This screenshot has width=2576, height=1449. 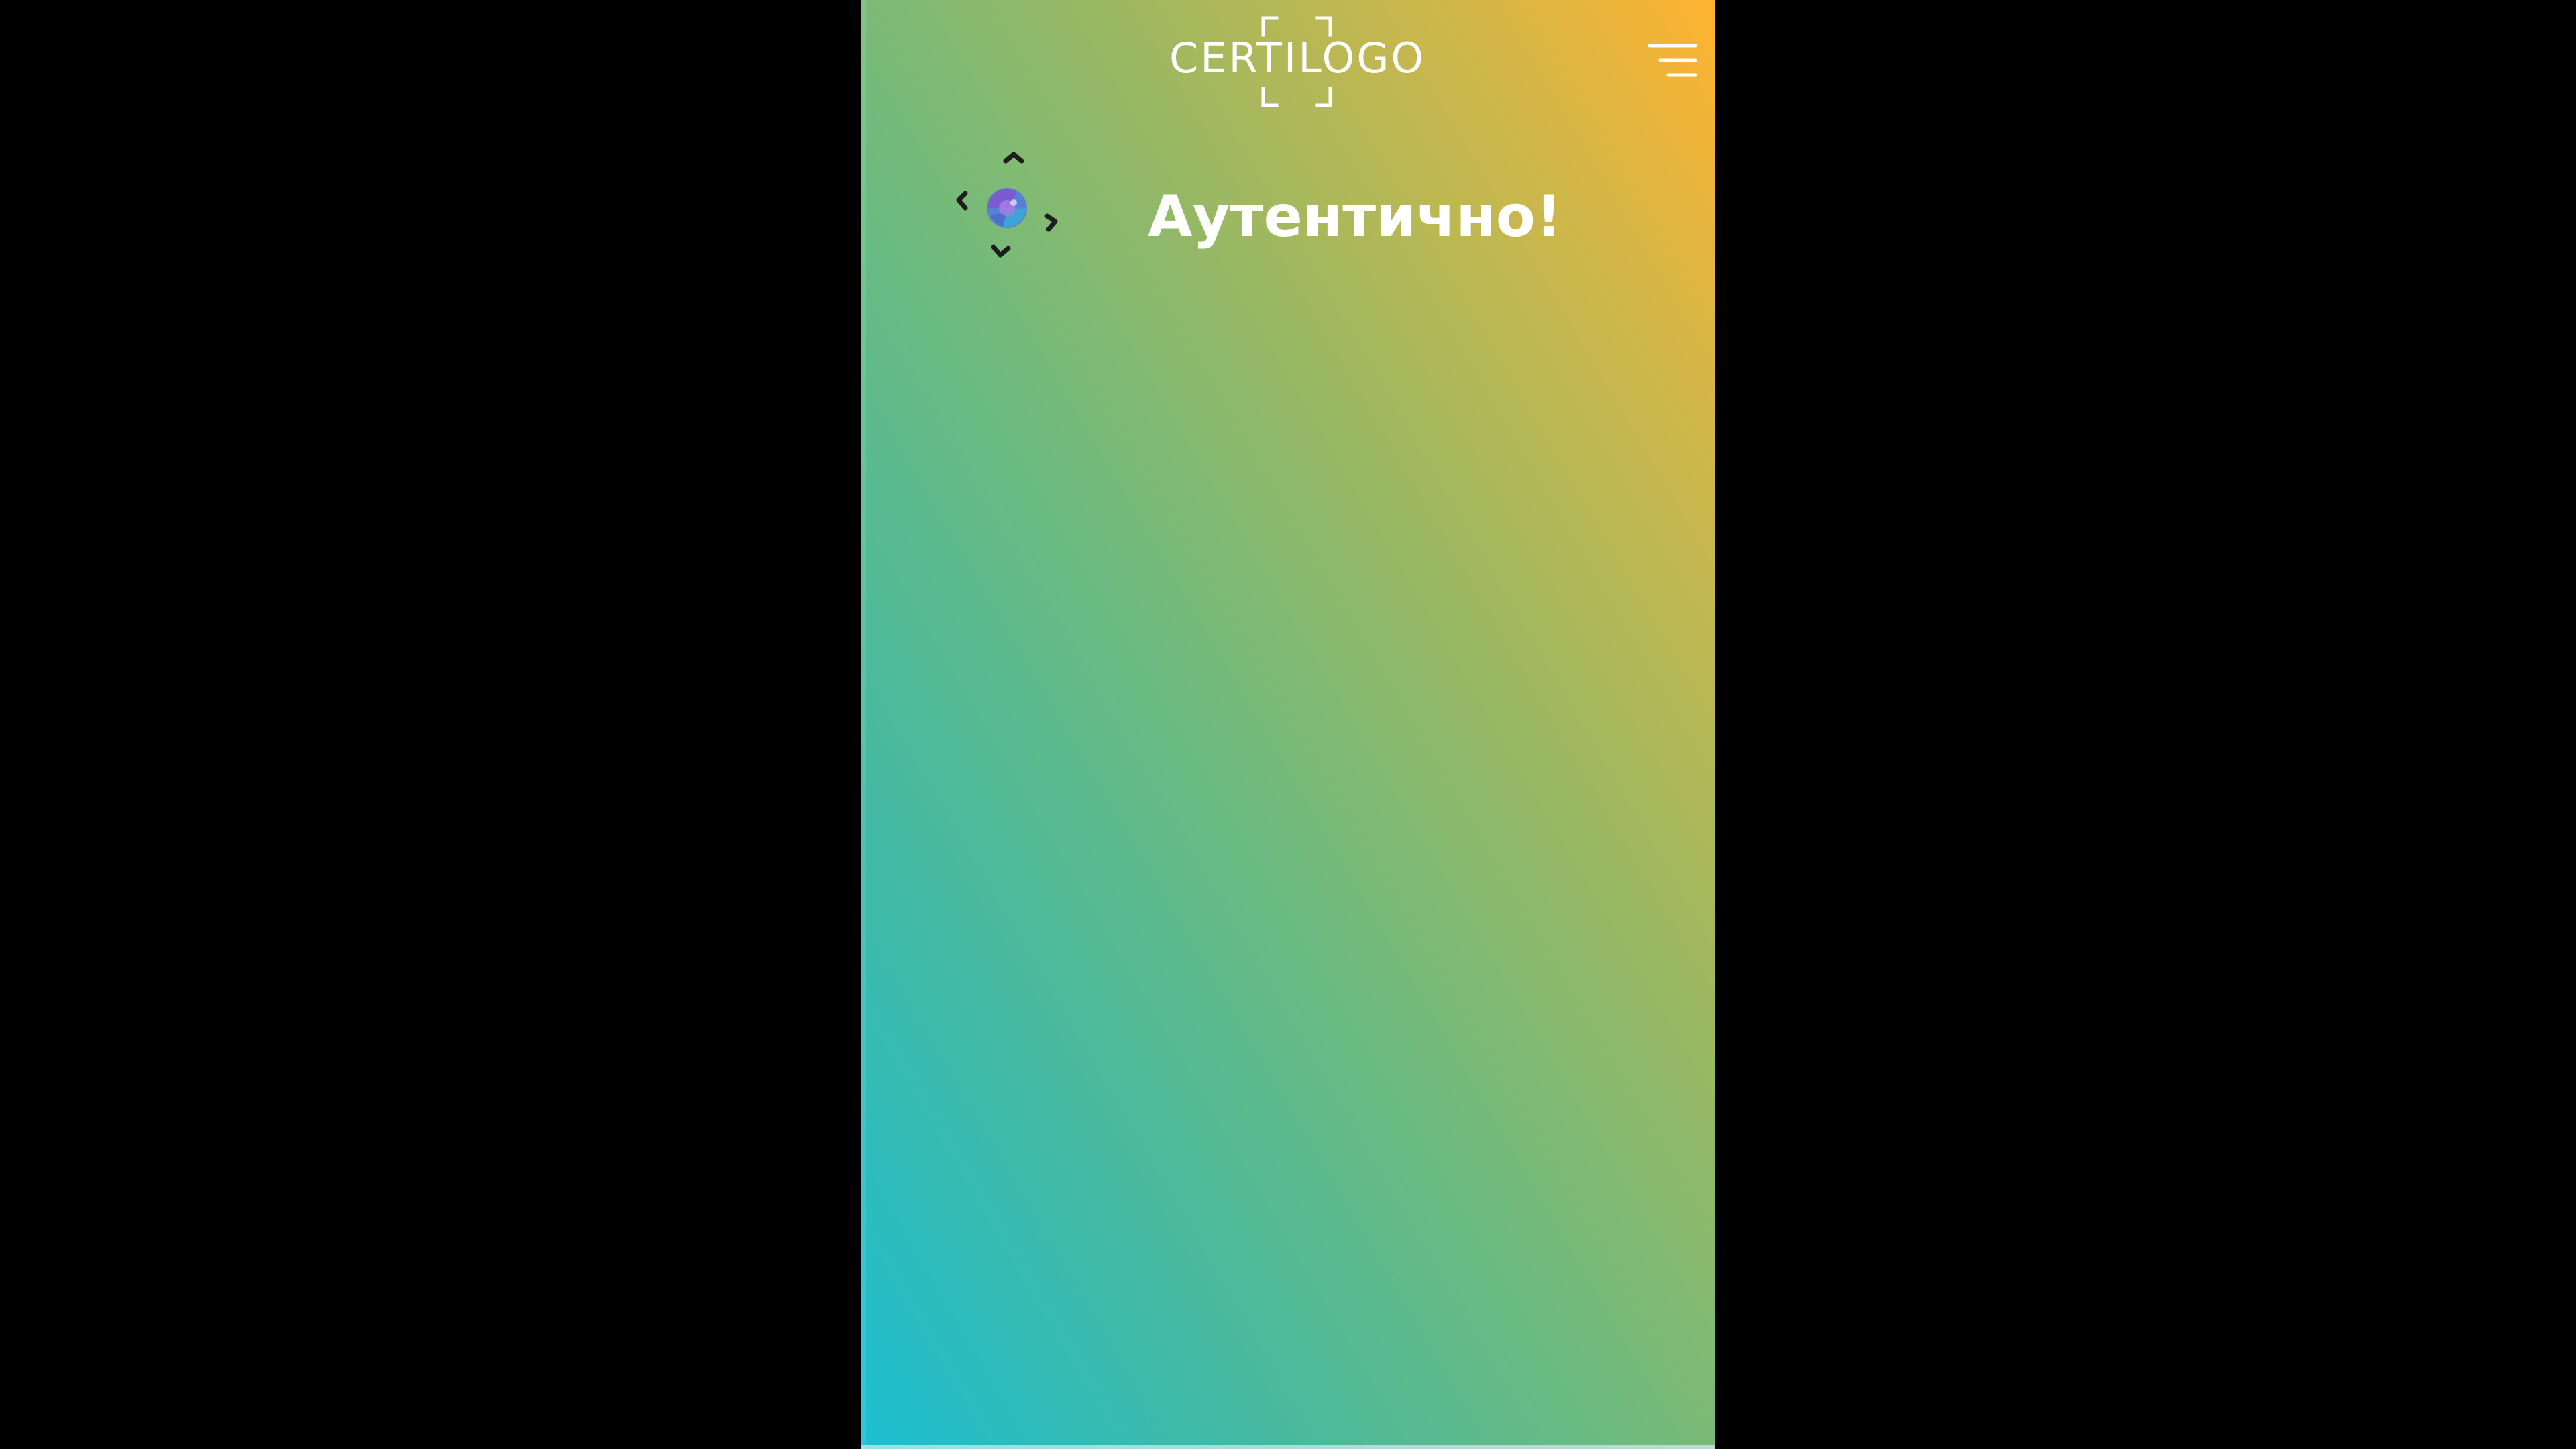 What do you see at coordinates (1007, 205) in the screenshot?
I see `authentic-scan-icon` at bounding box center [1007, 205].